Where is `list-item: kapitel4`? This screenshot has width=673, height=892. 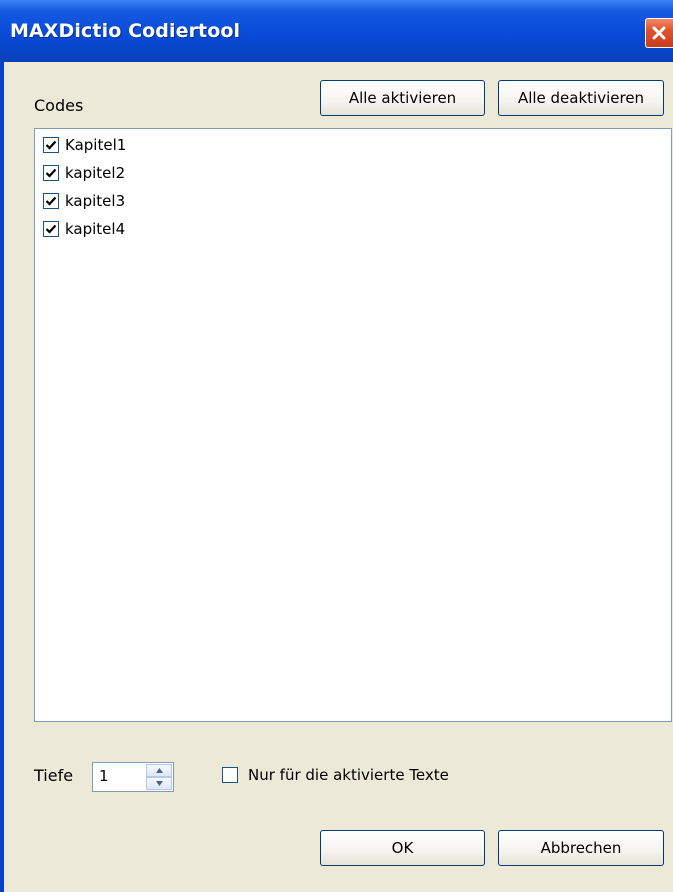
list-item: kapitel4 is located at coordinates (84, 229).